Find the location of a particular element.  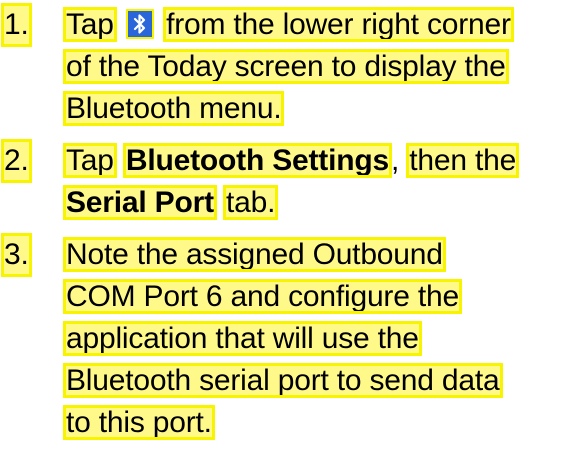

step-line: to this port. is located at coordinates (314, 423).